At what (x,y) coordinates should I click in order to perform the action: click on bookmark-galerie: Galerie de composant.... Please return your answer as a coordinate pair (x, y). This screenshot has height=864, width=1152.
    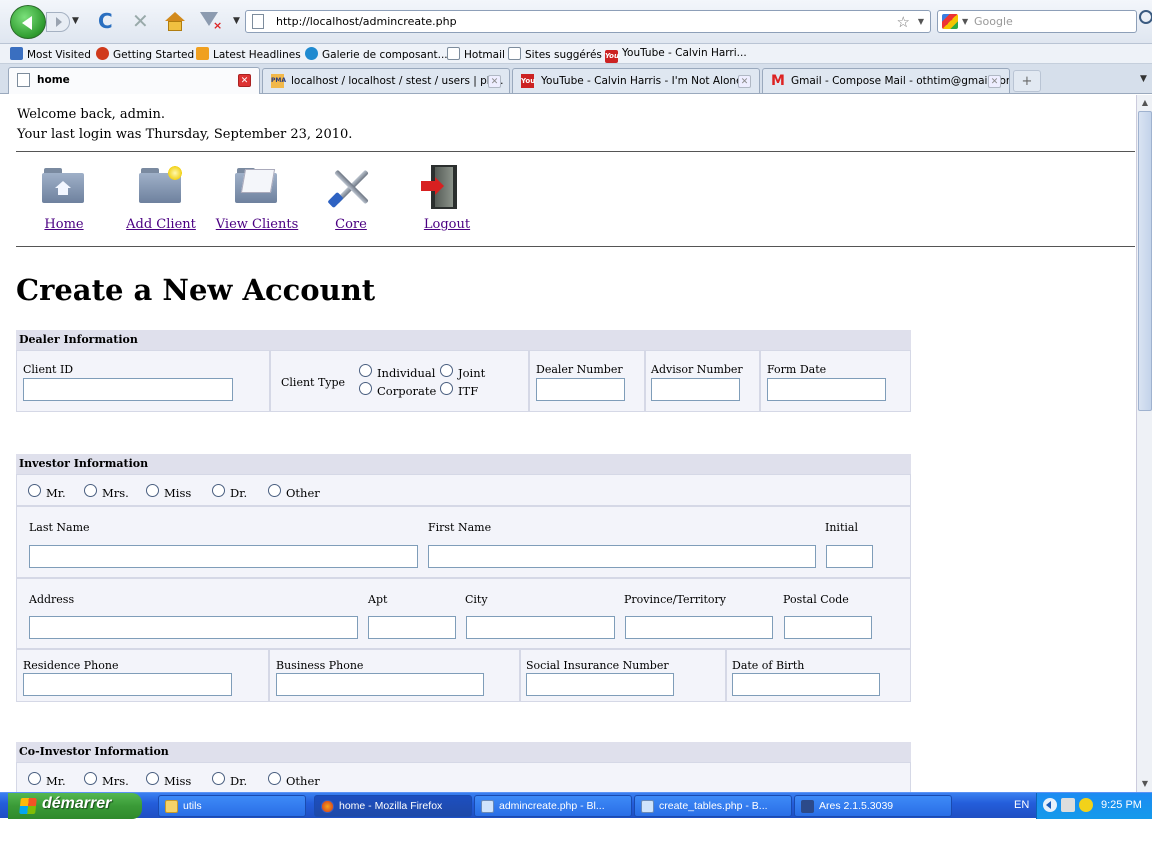
    Looking at the image, I should click on (376, 54).